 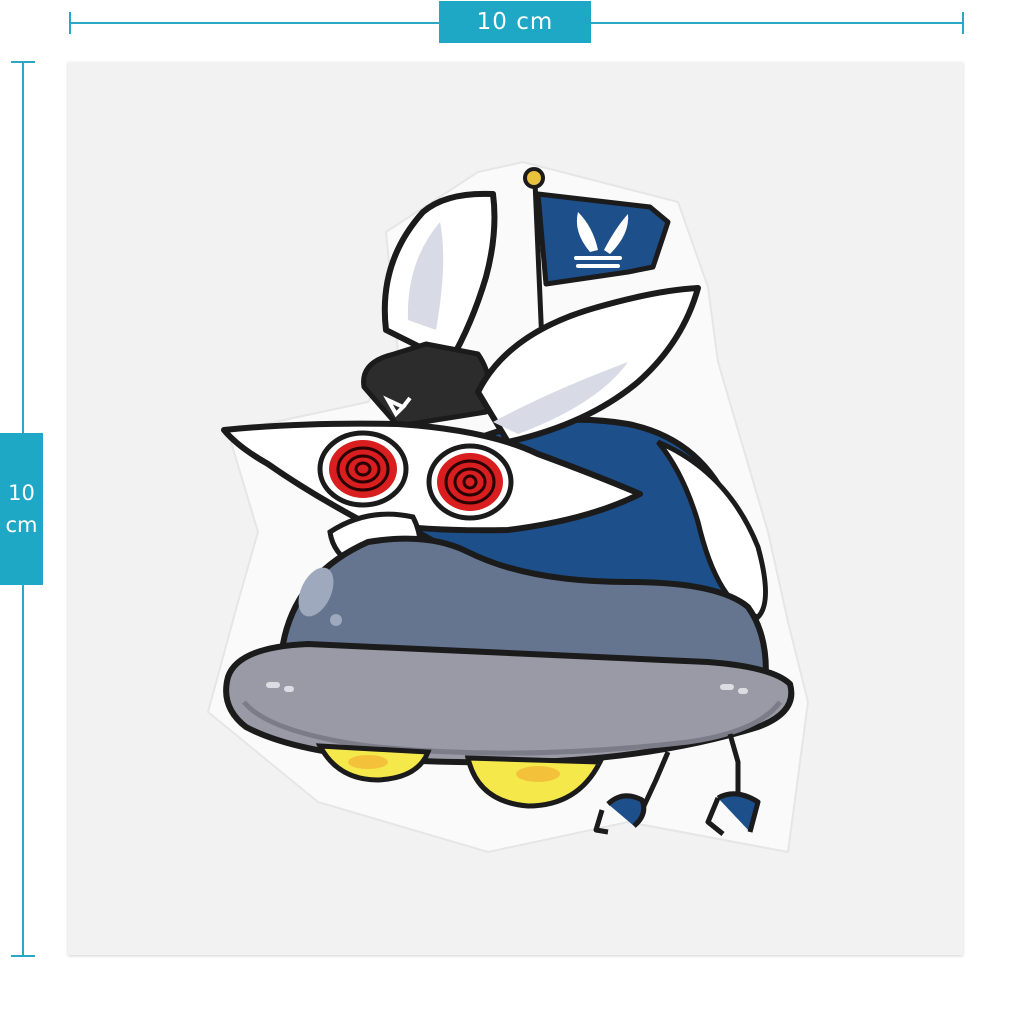 I want to click on left-eye, so click(x=363, y=469).